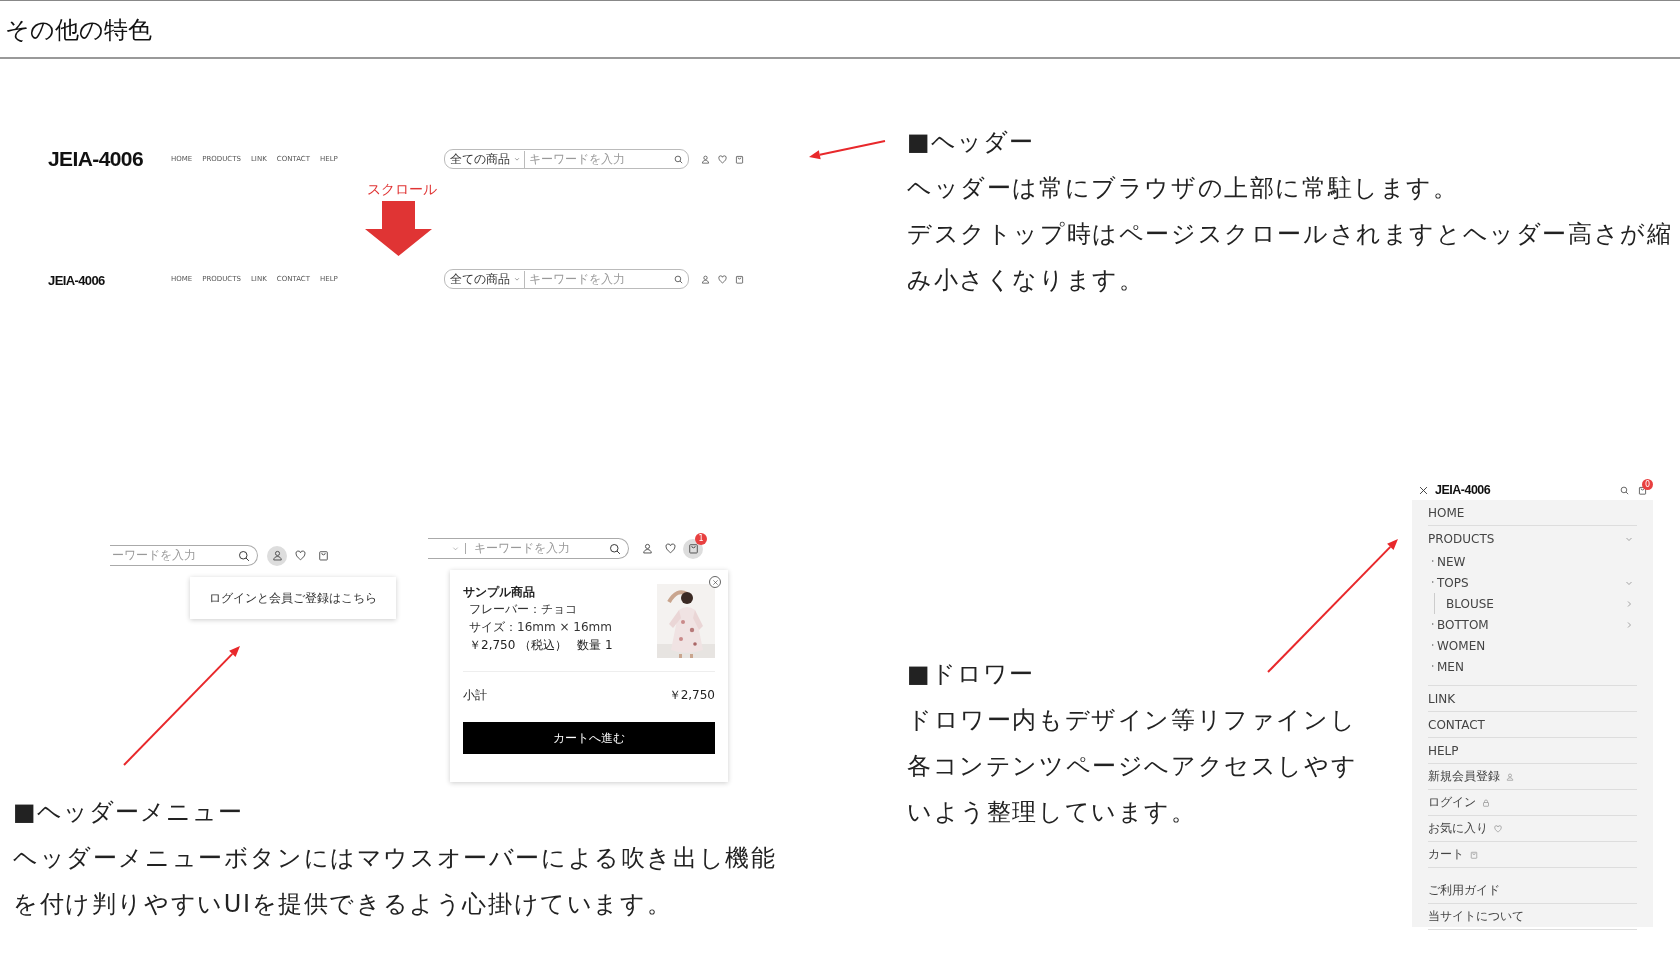 This screenshot has width=1680, height=978. I want to click on drawer-menu-item: WOMEN, so click(1534, 645).